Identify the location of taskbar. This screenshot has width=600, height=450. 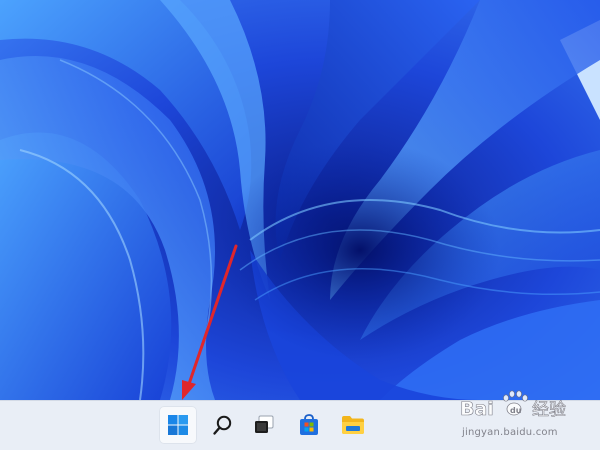
(300, 425).